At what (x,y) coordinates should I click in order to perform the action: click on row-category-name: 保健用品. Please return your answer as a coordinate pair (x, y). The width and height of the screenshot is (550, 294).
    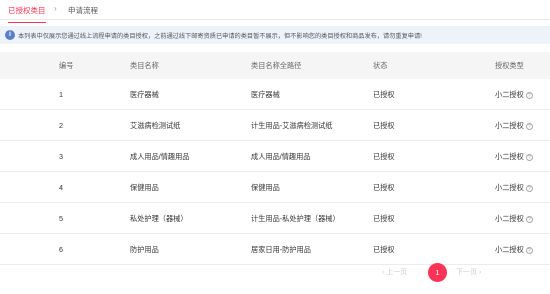
    Looking at the image, I should click on (144, 187).